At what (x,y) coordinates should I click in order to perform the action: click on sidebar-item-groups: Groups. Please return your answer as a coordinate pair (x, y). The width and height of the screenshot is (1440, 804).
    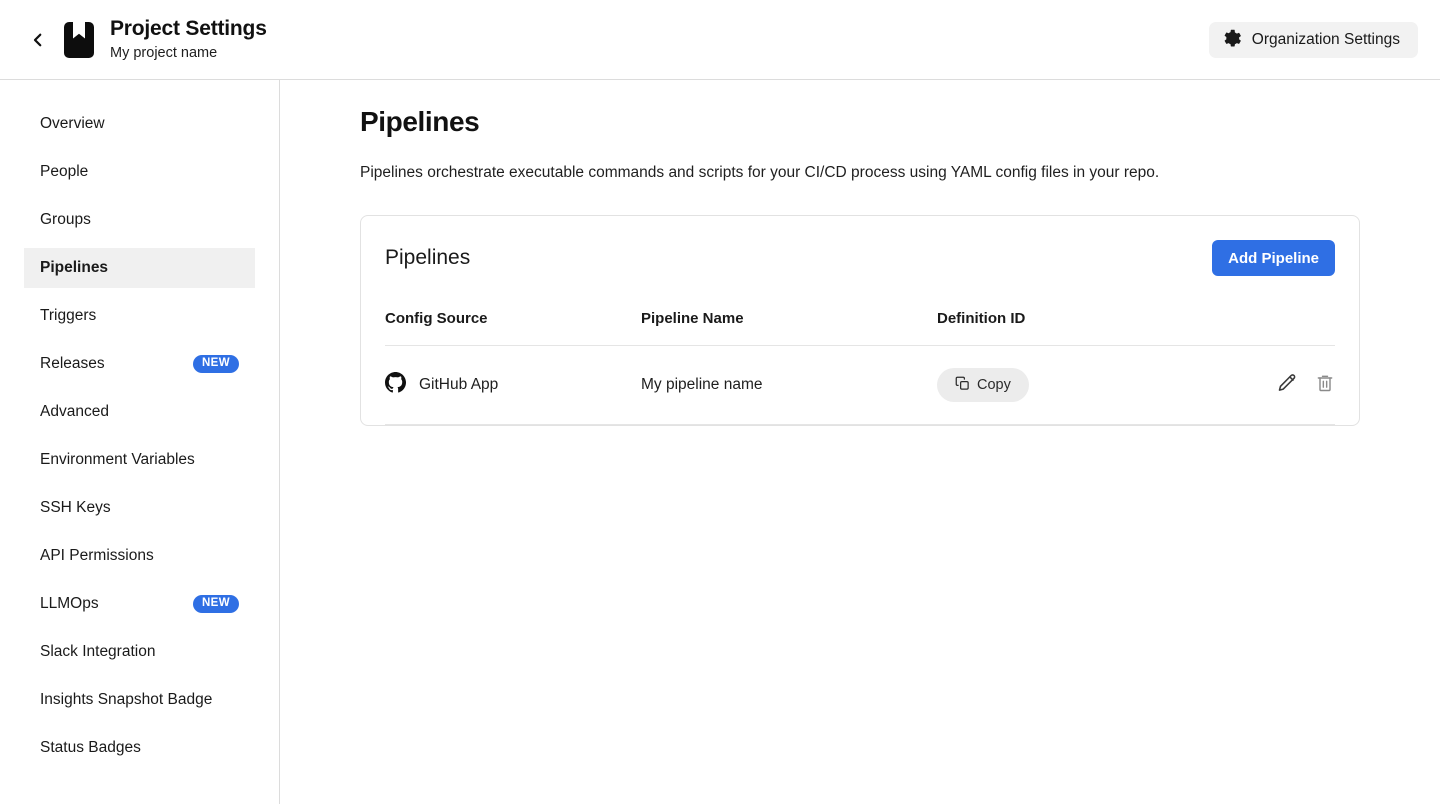
    Looking at the image, I should click on (139, 220).